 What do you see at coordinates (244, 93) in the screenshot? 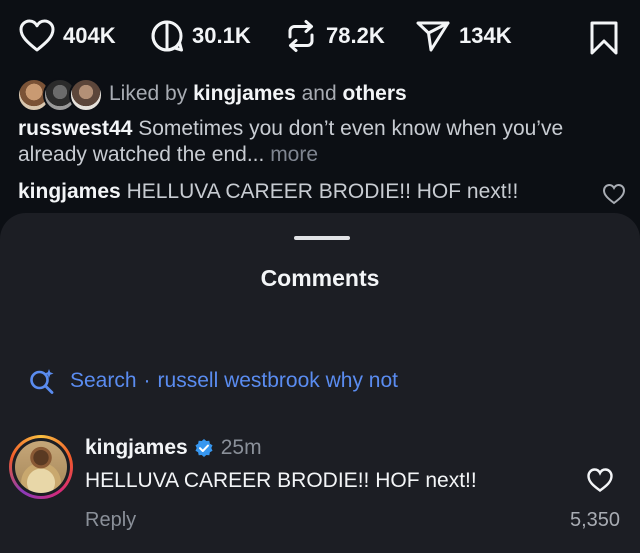
I see `liked-by-username: kingjames` at bounding box center [244, 93].